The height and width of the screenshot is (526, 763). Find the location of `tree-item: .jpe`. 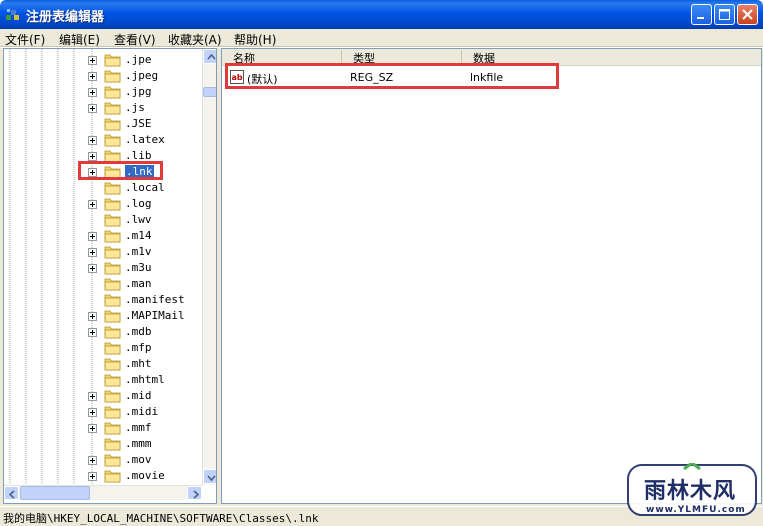

tree-item: .jpe is located at coordinates (104, 60).